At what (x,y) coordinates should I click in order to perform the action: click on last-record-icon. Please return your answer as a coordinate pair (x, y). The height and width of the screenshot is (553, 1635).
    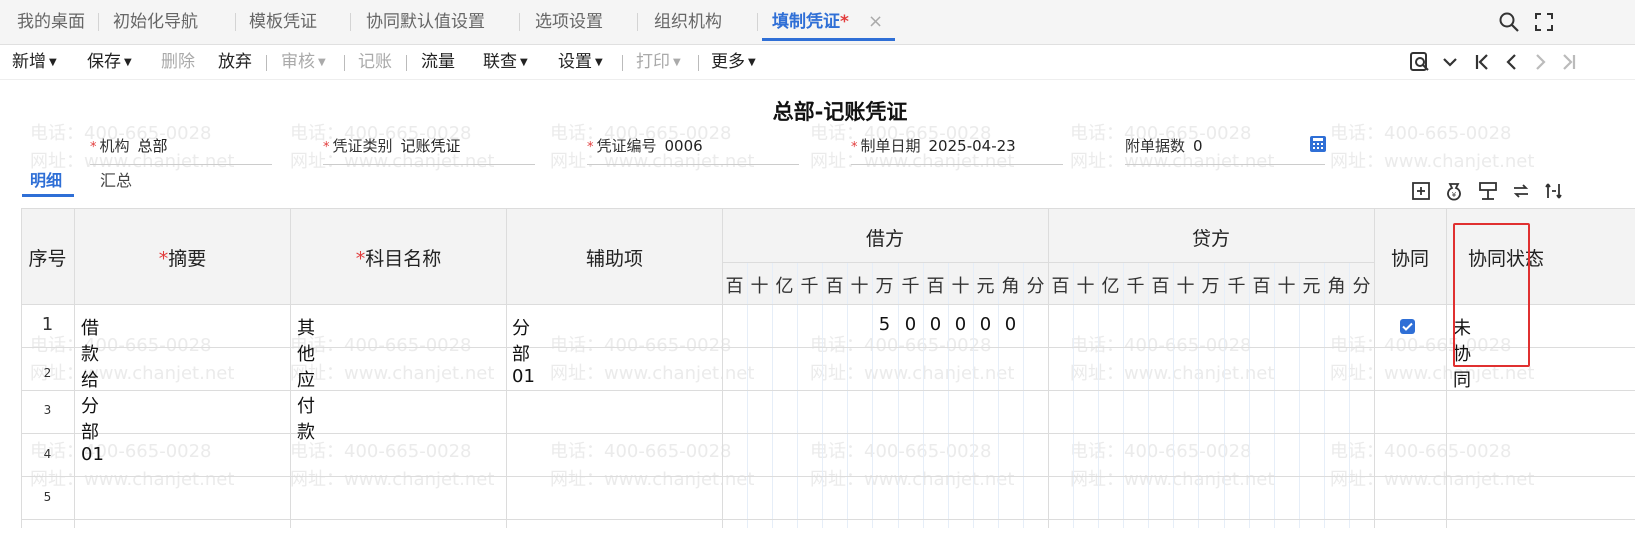
    Looking at the image, I should click on (1568, 62).